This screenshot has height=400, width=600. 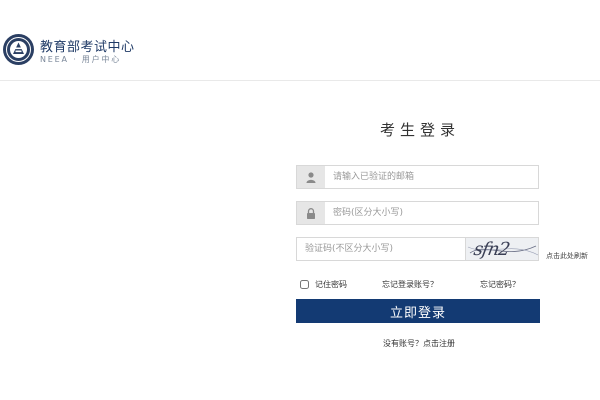 What do you see at coordinates (80, 59) in the screenshot?
I see `site-subtitle: NEEA · 用户中心` at bounding box center [80, 59].